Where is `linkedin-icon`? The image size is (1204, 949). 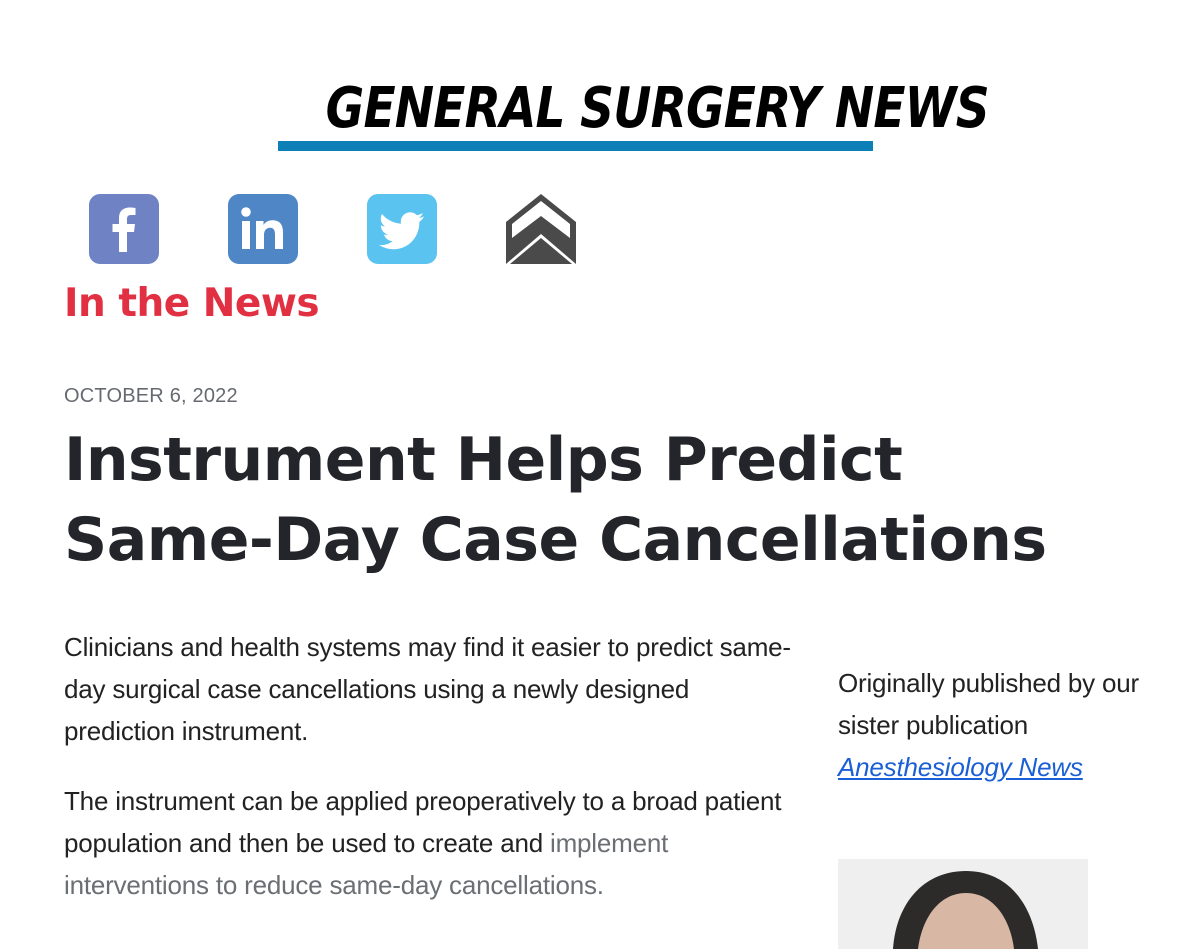 linkedin-icon is located at coordinates (262, 228).